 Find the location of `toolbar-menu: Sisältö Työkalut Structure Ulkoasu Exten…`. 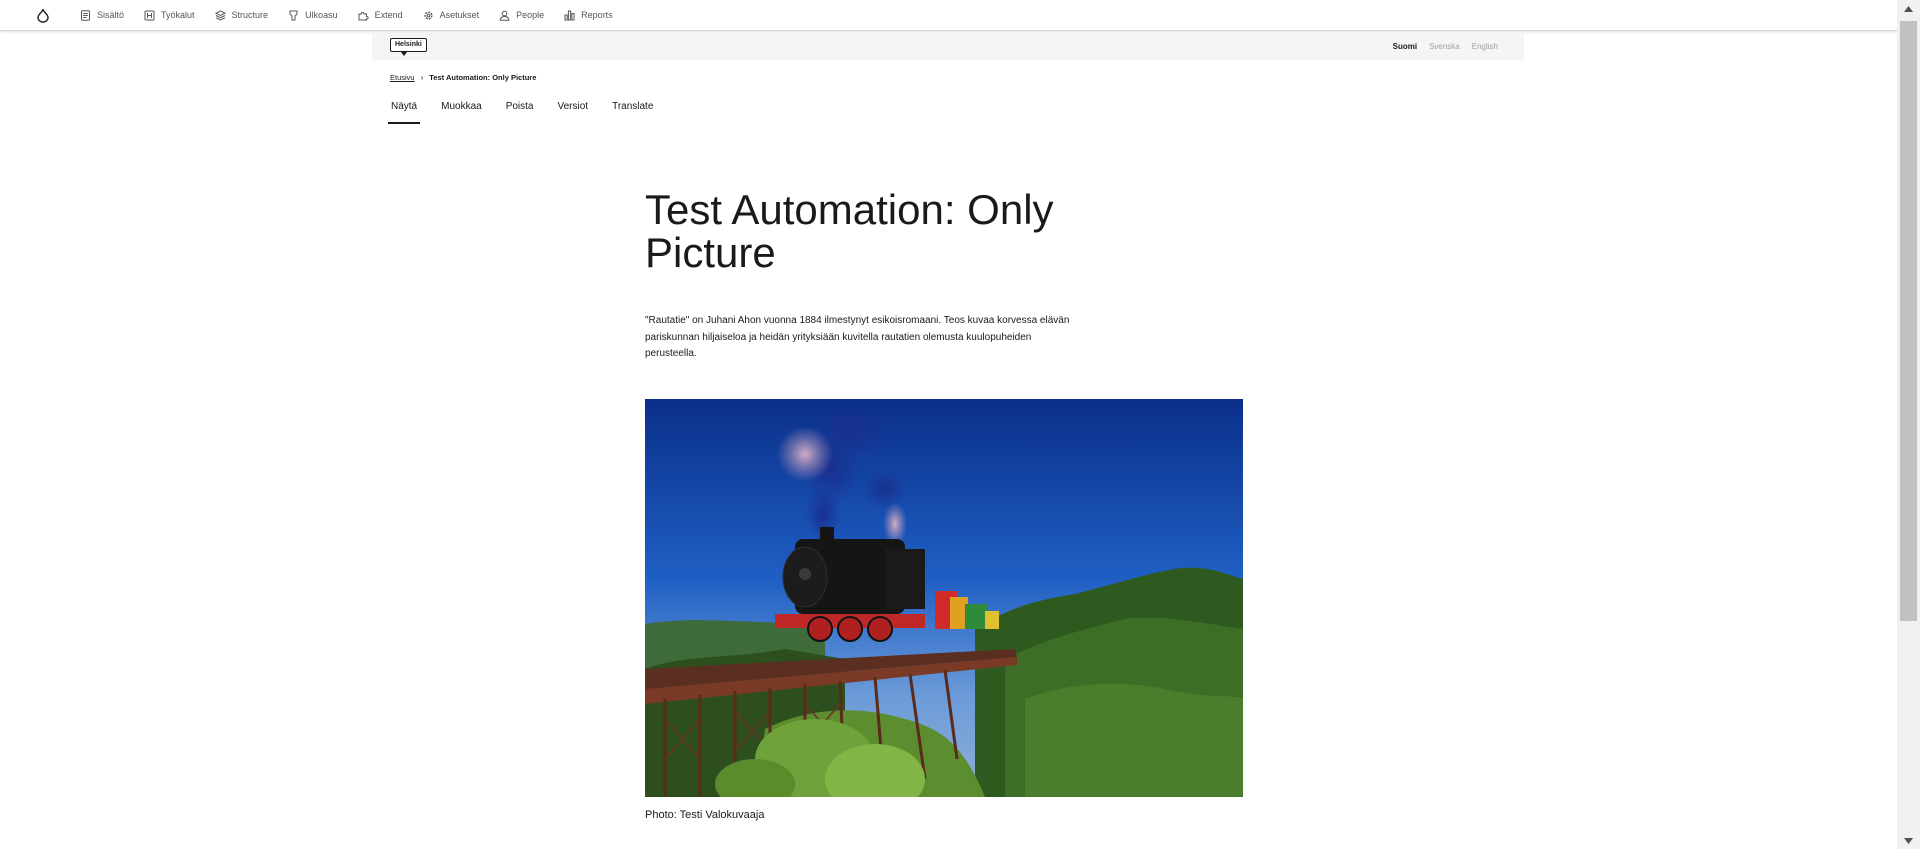

toolbar-menu: Sisältö Työkalut Structure Ulkoasu Exten… is located at coordinates (346, 15).